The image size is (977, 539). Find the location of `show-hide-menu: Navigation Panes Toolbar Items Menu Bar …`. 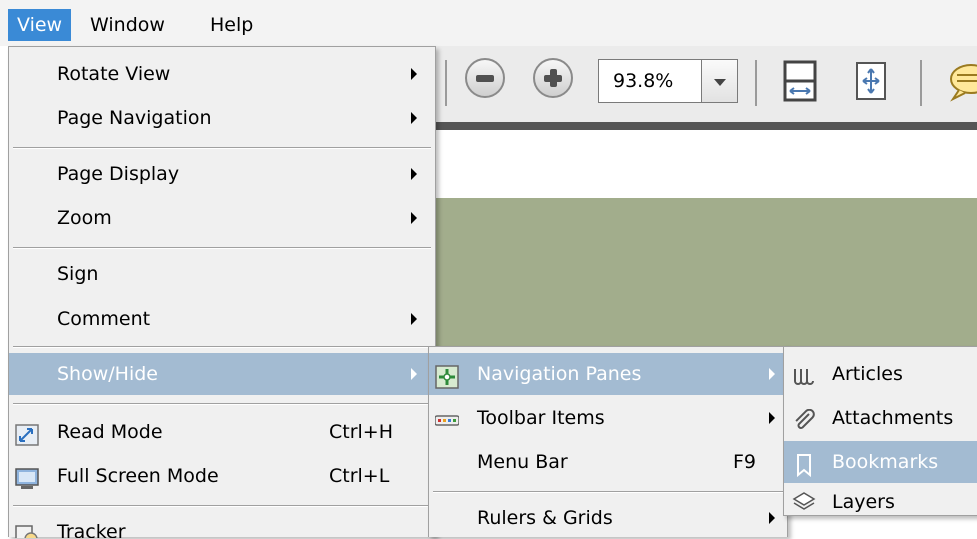

show-hide-menu: Navigation Panes Toolbar Items Menu Bar … is located at coordinates (608, 441).